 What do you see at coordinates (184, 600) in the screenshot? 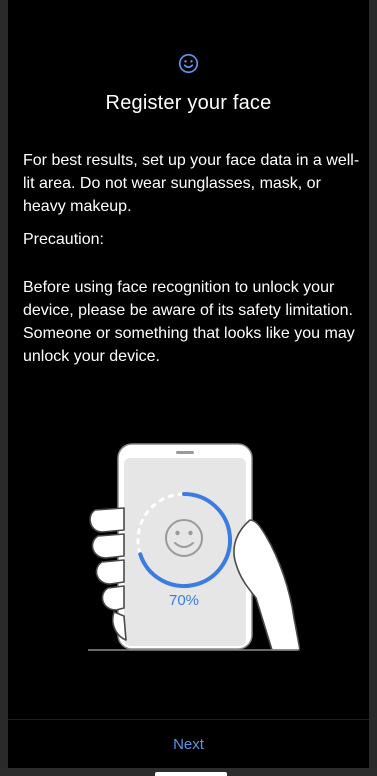
I see `progress-percentage: 70%` at bounding box center [184, 600].